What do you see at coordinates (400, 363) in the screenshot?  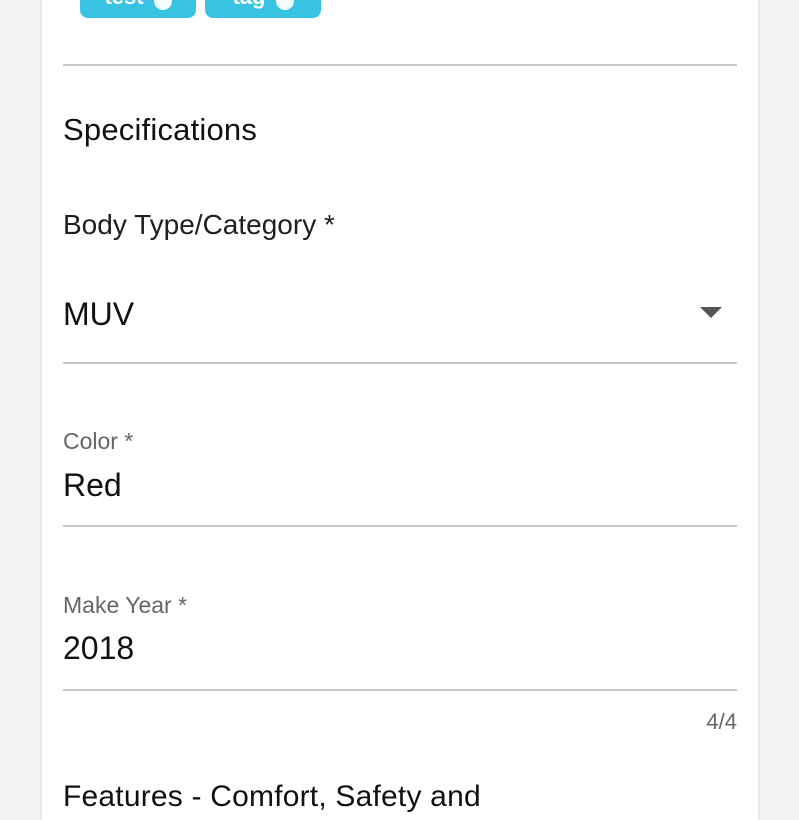 I see `body-type-underline` at bounding box center [400, 363].